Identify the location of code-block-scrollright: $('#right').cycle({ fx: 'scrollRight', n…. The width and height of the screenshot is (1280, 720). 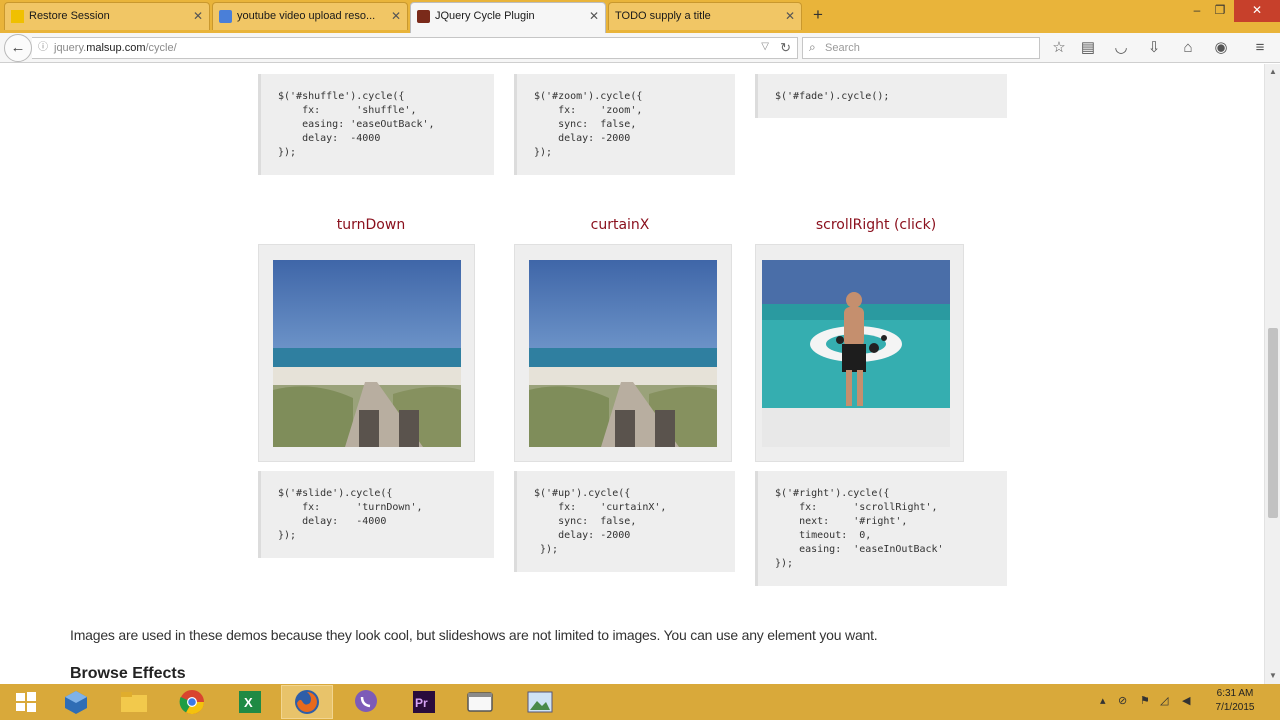
(881, 528).